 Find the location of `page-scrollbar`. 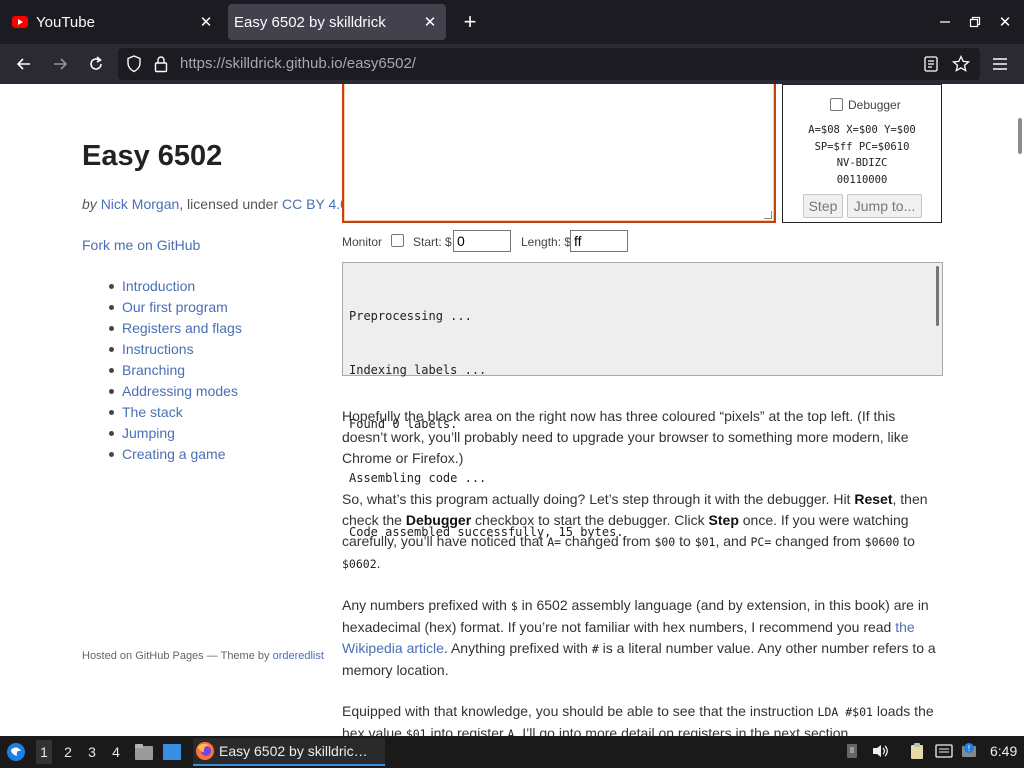

page-scrollbar is located at coordinates (1020, 136).